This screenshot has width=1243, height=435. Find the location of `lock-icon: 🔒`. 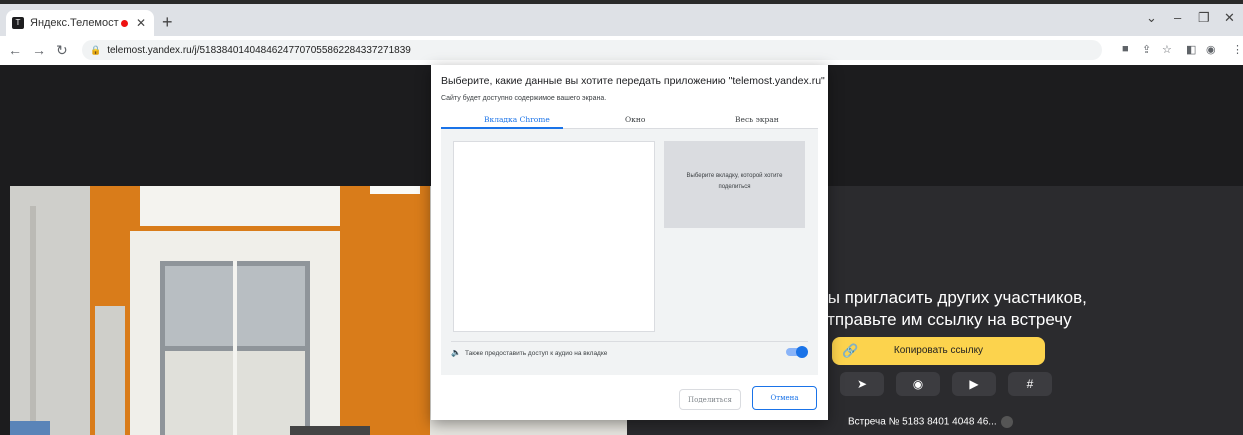

lock-icon: 🔒 is located at coordinates (96, 50).